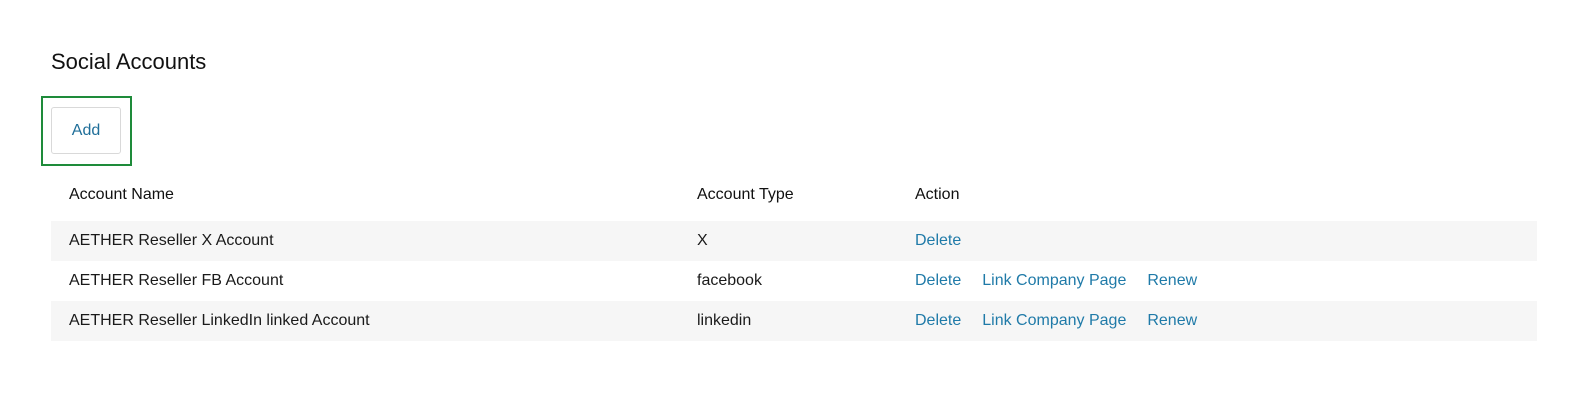 The width and height of the screenshot is (1587, 420). Describe the element at coordinates (121, 194) in the screenshot. I see `header-account-name: Account Name` at that location.